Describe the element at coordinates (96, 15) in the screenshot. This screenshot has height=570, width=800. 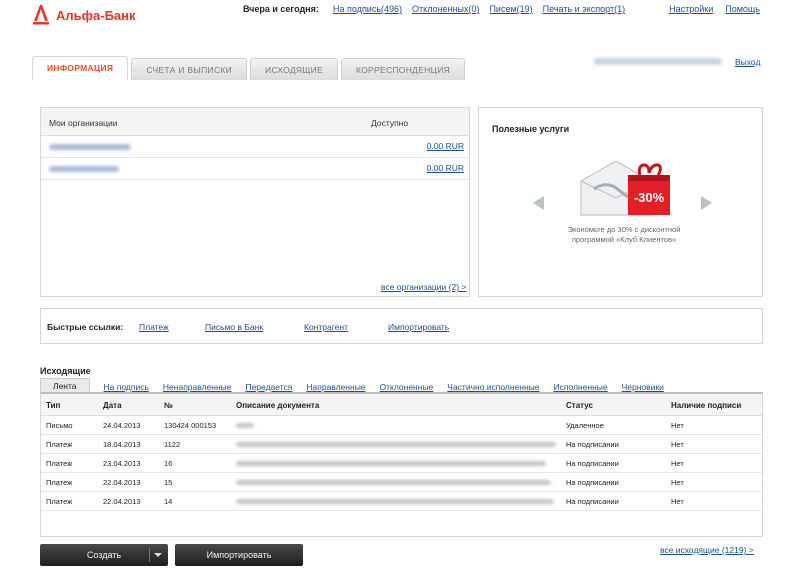
I see `logo-text: Альфа-Банк` at that location.